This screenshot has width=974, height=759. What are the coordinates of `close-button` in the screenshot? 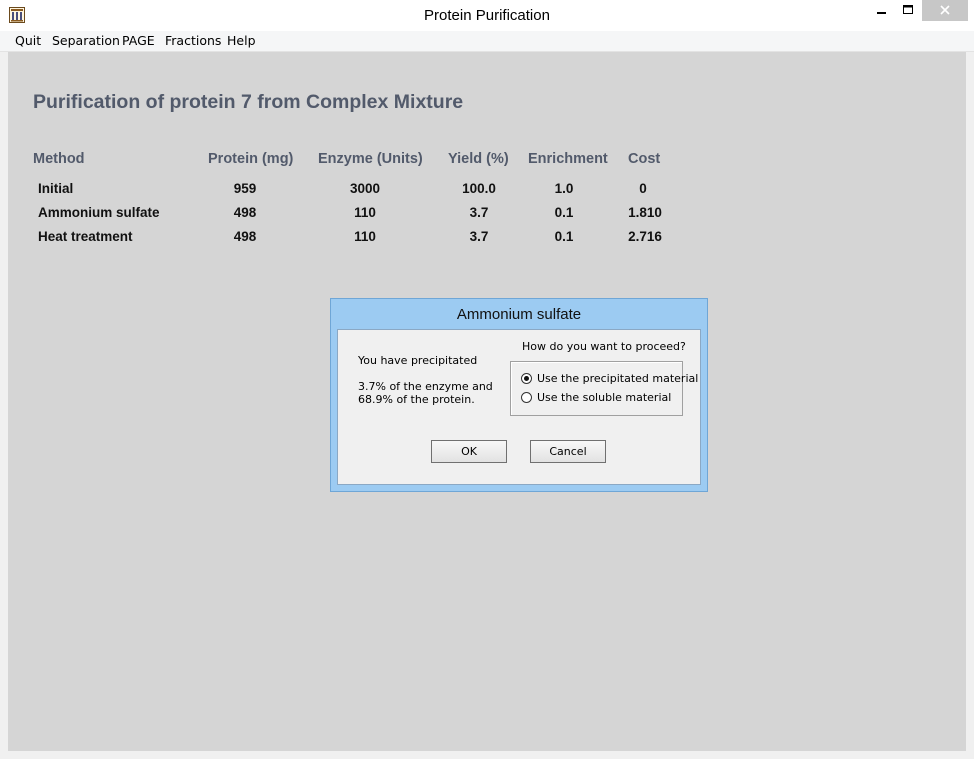 It's located at (945, 10).